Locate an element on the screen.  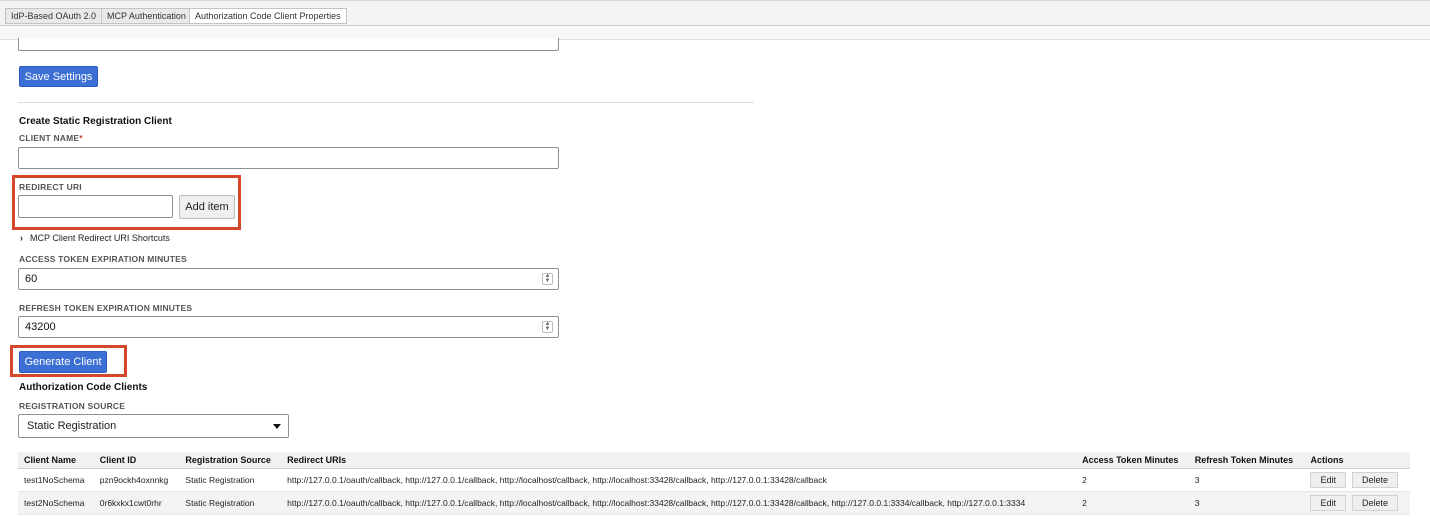
tab-mcp-authentication: MCP Authentication is located at coordinates (146, 16).